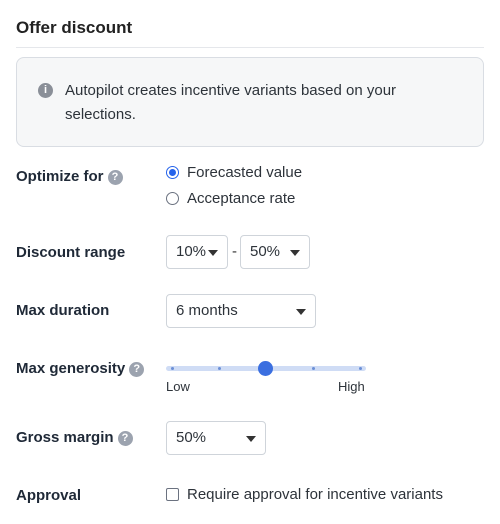 This screenshot has width=500, height=524. What do you see at coordinates (69, 176) in the screenshot?
I see `optimize-for-label: Optimize for?` at bounding box center [69, 176].